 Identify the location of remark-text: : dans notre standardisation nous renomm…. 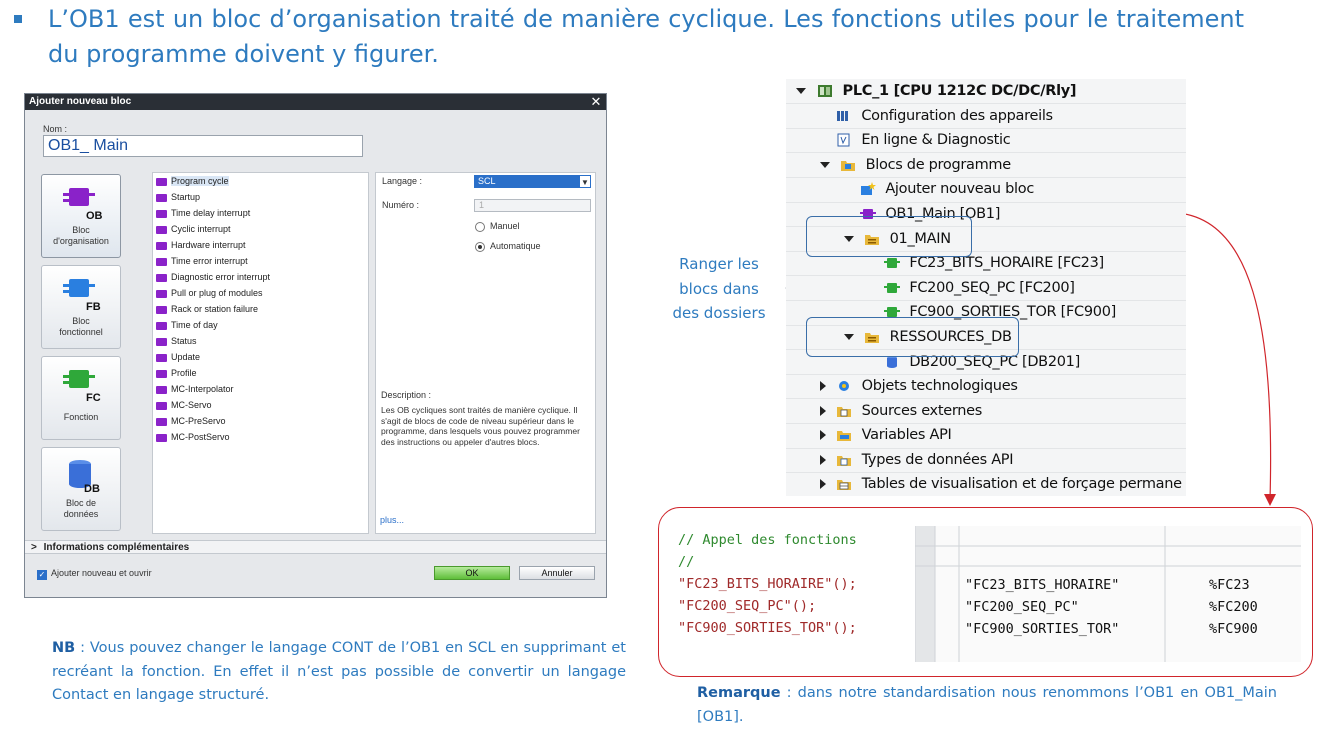
(987, 705).